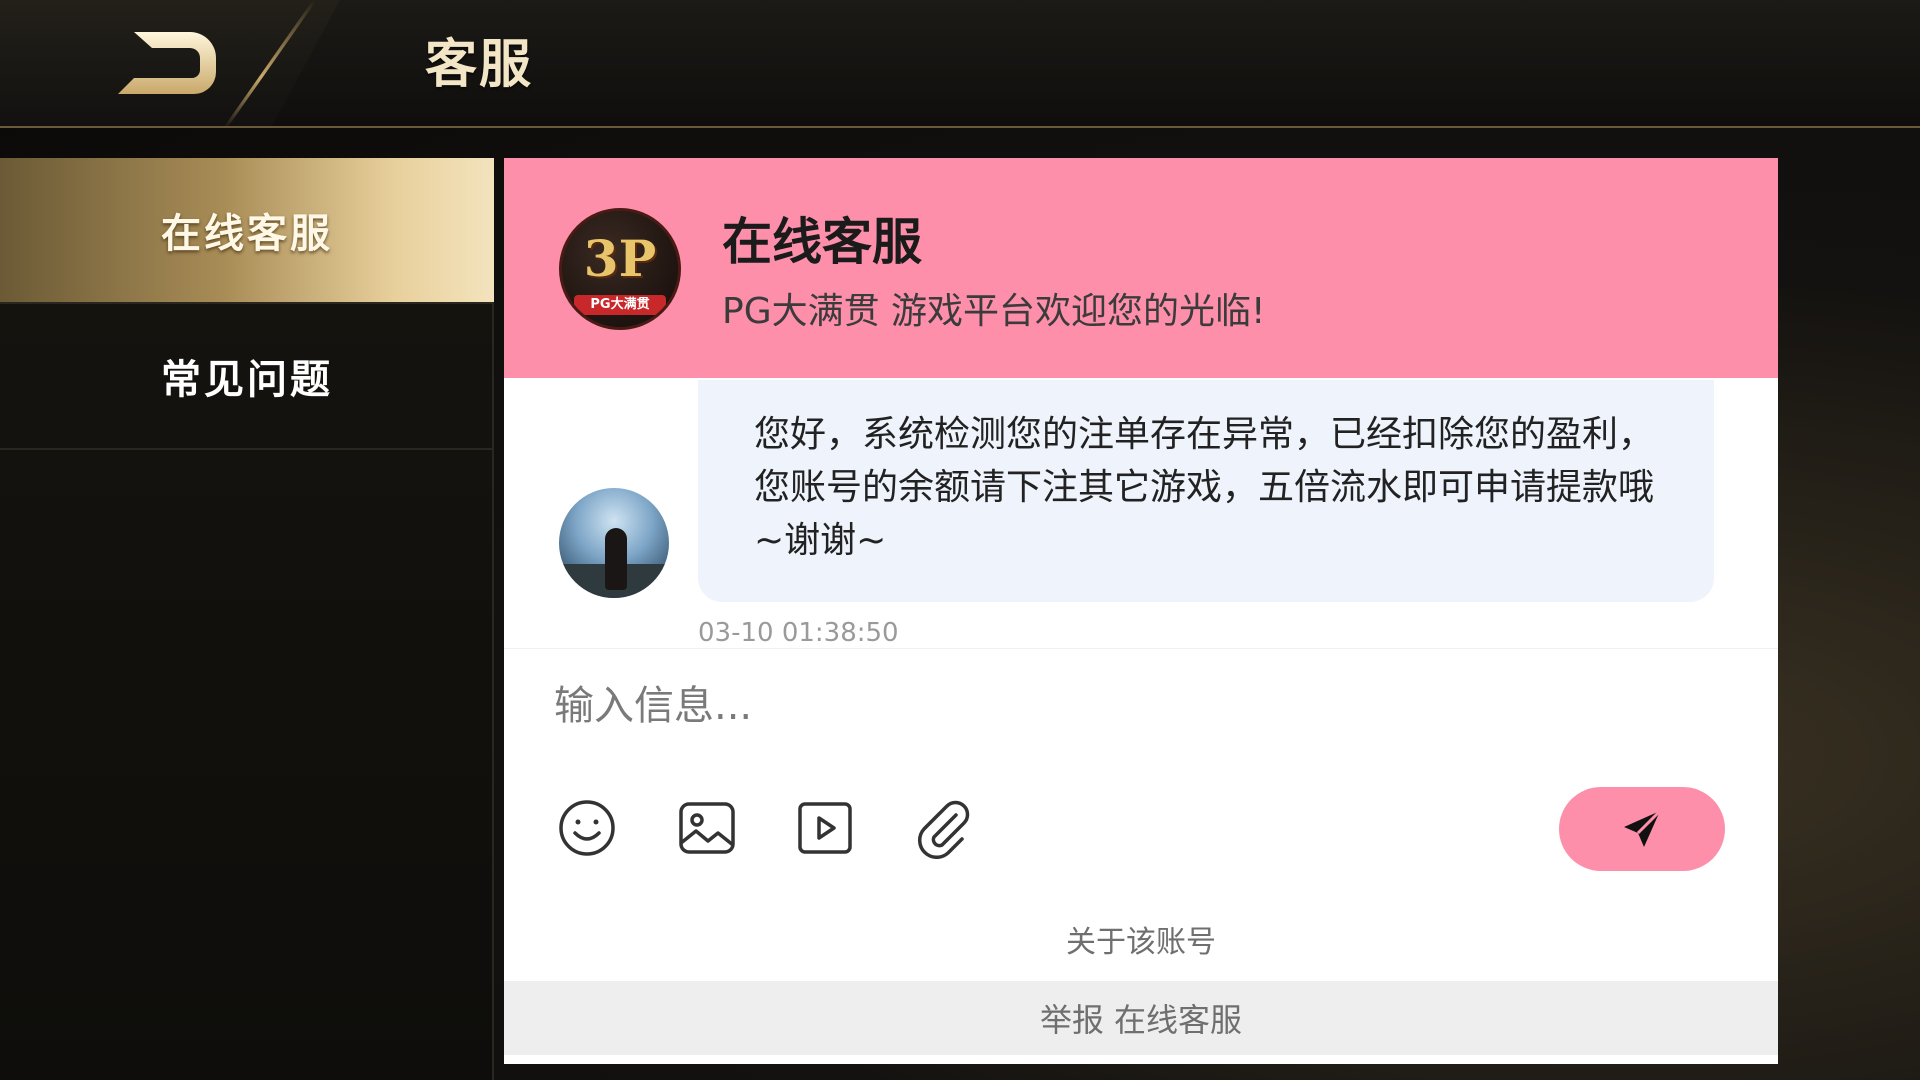 This screenshot has width=1920, height=1080. What do you see at coordinates (798, 633) in the screenshot?
I see `message-timestamp: 03-10 01:38:50` at bounding box center [798, 633].